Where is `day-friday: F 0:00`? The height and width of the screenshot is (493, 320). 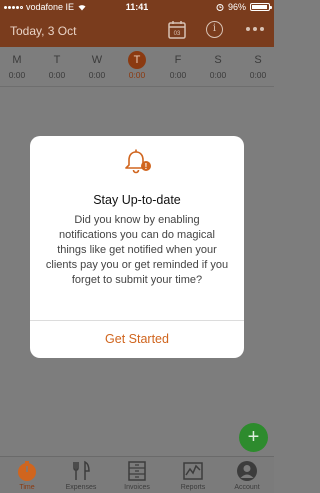
day-friday: F 0:00 is located at coordinates (178, 65).